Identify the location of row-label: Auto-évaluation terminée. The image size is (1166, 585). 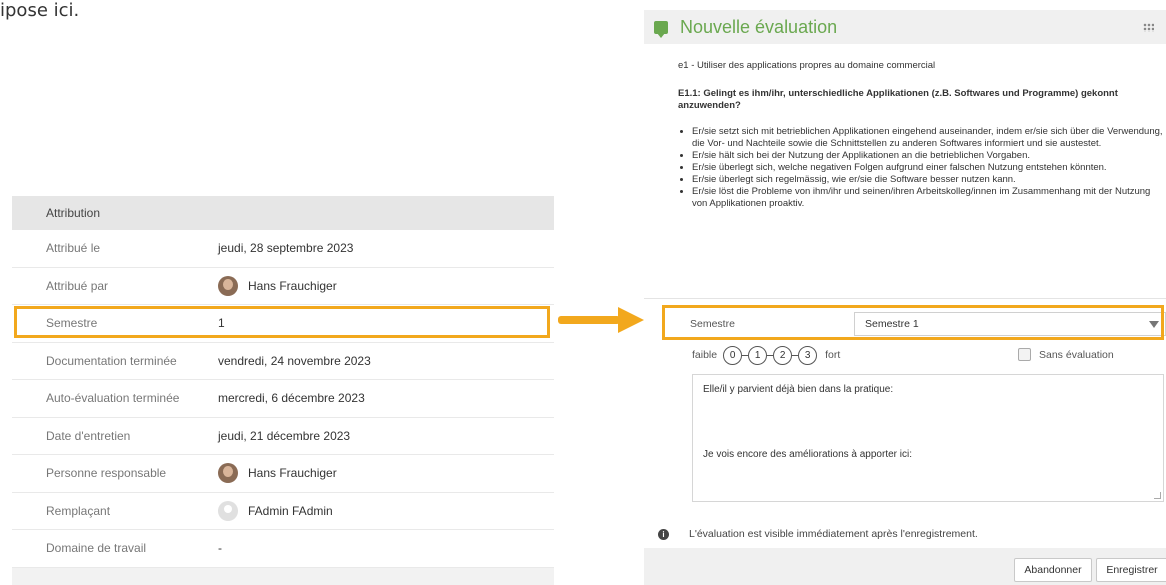
(113, 398).